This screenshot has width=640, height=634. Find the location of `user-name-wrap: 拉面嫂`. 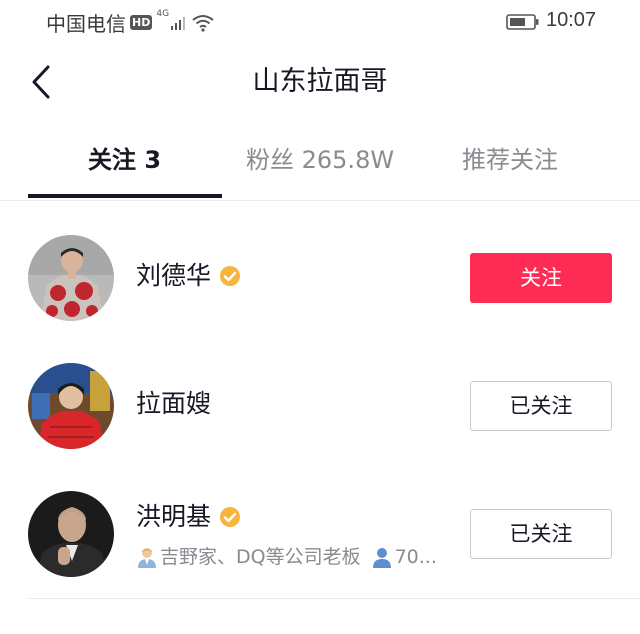

user-name-wrap: 拉面嫂 is located at coordinates (173, 404).